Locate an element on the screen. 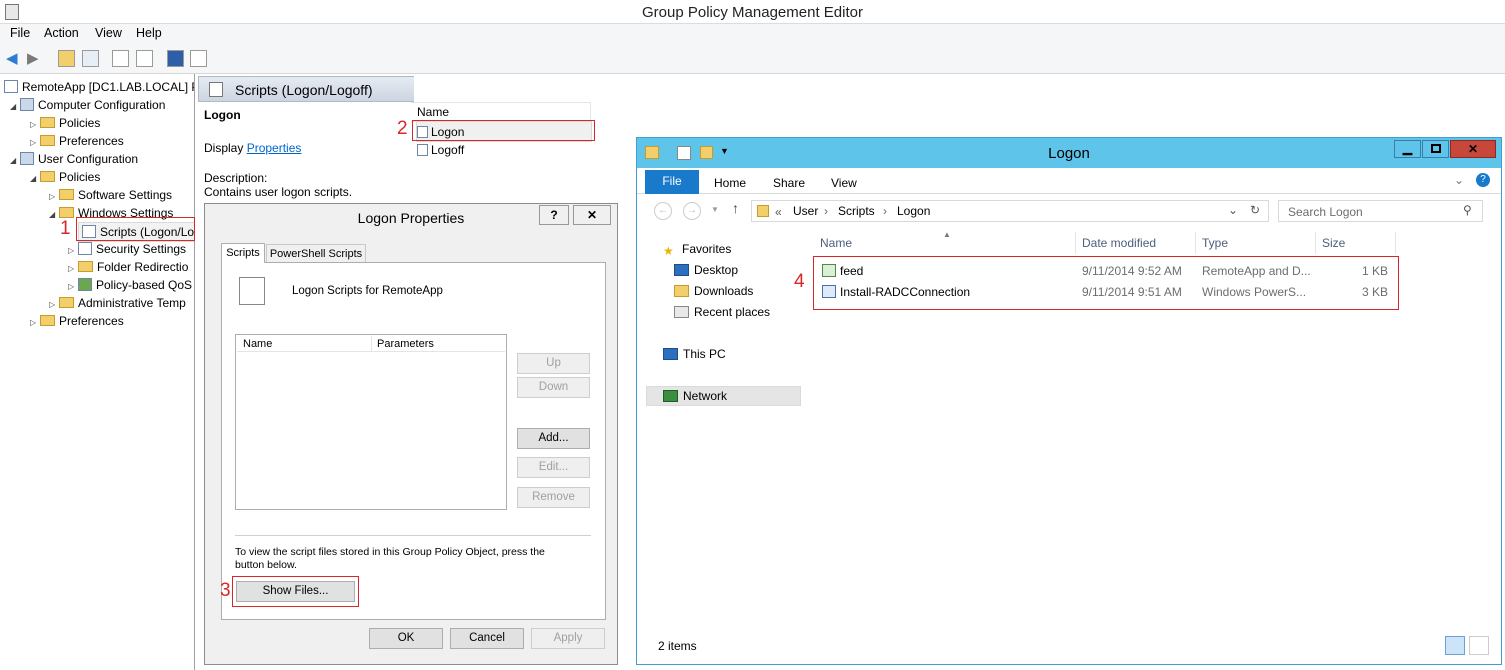 This screenshot has height=670, width=1505. tree-policy-qos: ▷ Policy-based QoS is located at coordinates (130, 285).